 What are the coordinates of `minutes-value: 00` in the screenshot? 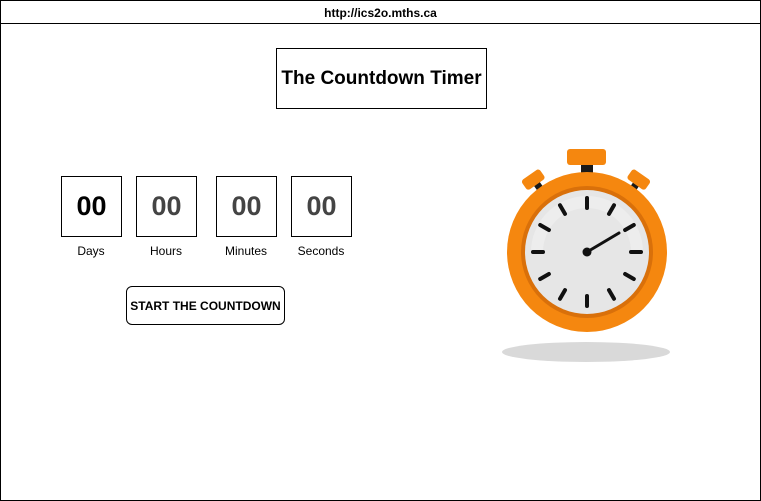 It's located at (246, 206).